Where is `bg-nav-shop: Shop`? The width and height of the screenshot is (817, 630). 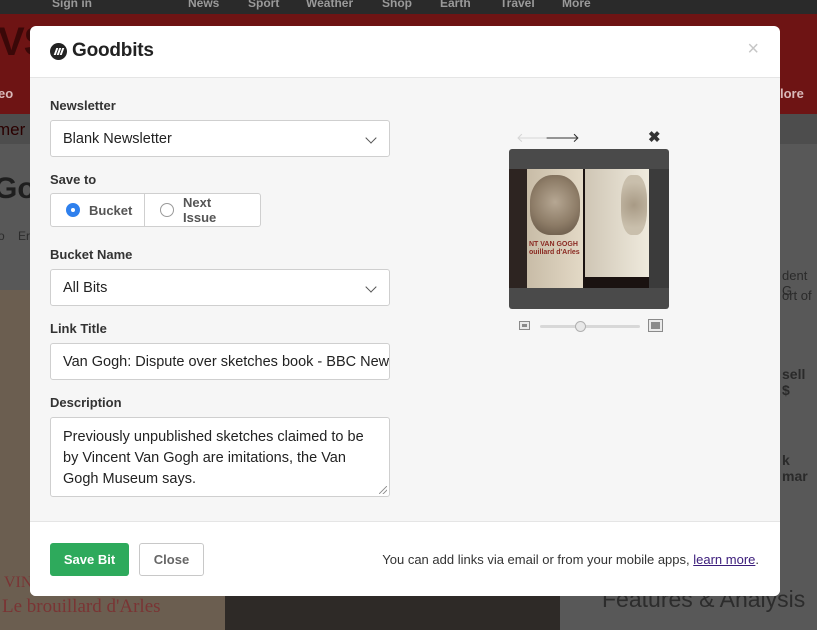
bg-nav-shop: Shop is located at coordinates (397, 5).